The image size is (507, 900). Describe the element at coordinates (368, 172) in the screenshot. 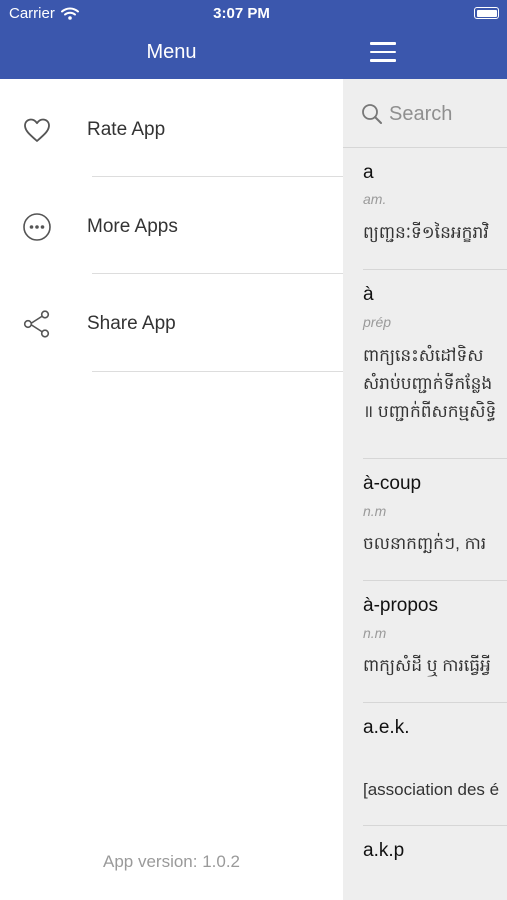

I see `entry-word: a` at that location.